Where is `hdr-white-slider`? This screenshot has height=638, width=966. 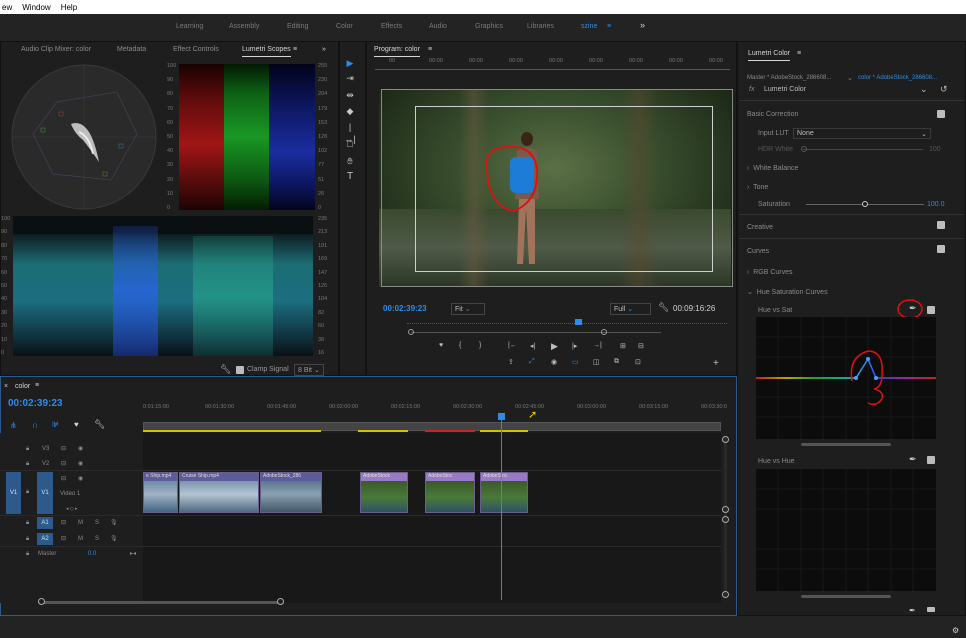
hdr-white-slider is located at coordinates (863, 149).